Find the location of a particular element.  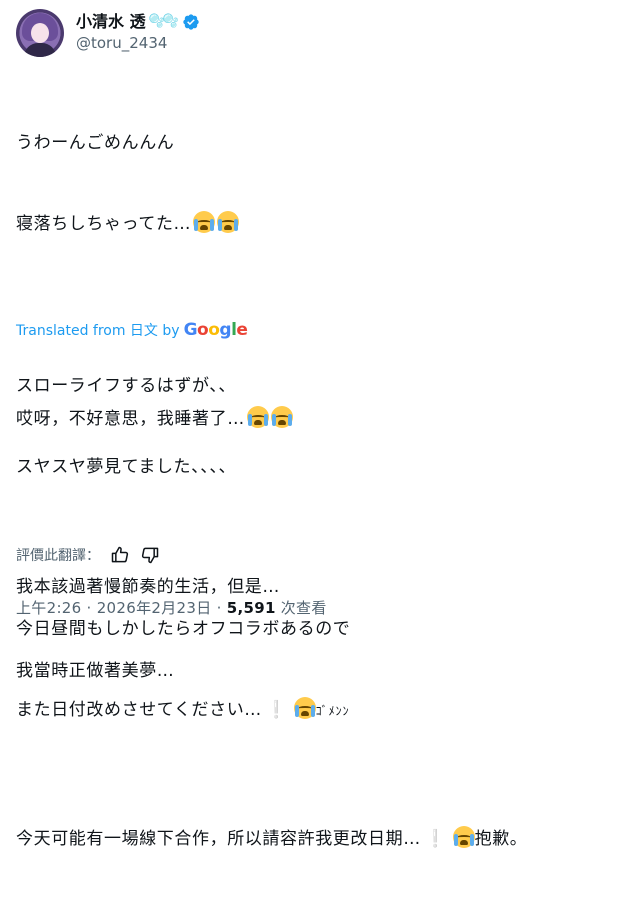

tweet-meta: 上午2:26 · 2026年2月23日 · 5,591 次查看 is located at coordinates (171, 608).